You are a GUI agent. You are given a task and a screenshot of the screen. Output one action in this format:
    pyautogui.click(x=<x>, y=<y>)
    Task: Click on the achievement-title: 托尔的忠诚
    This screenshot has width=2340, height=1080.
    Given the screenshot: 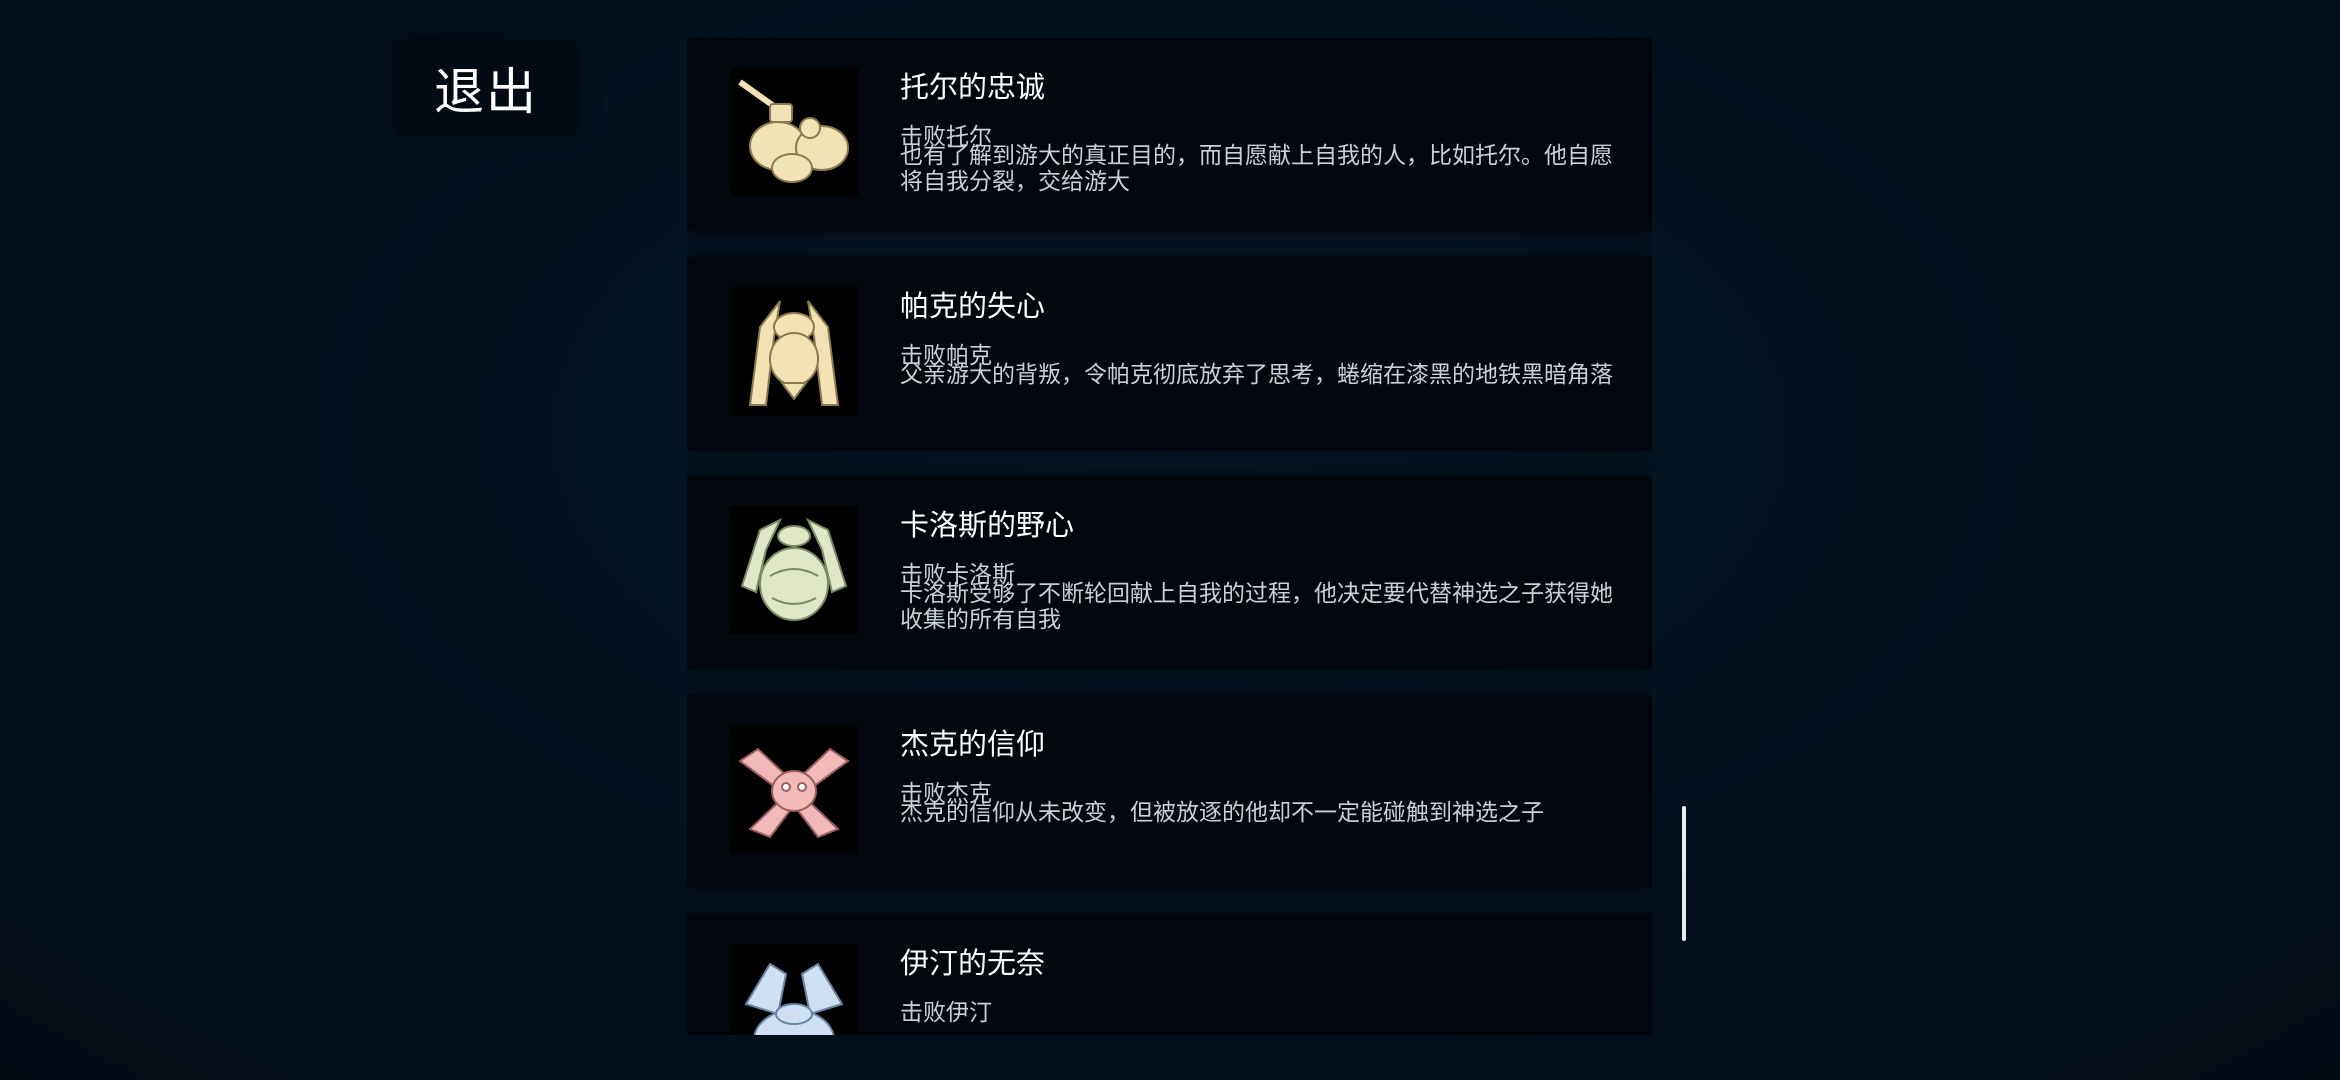 What is the action you would take?
    pyautogui.click(x=973, y=87)
    